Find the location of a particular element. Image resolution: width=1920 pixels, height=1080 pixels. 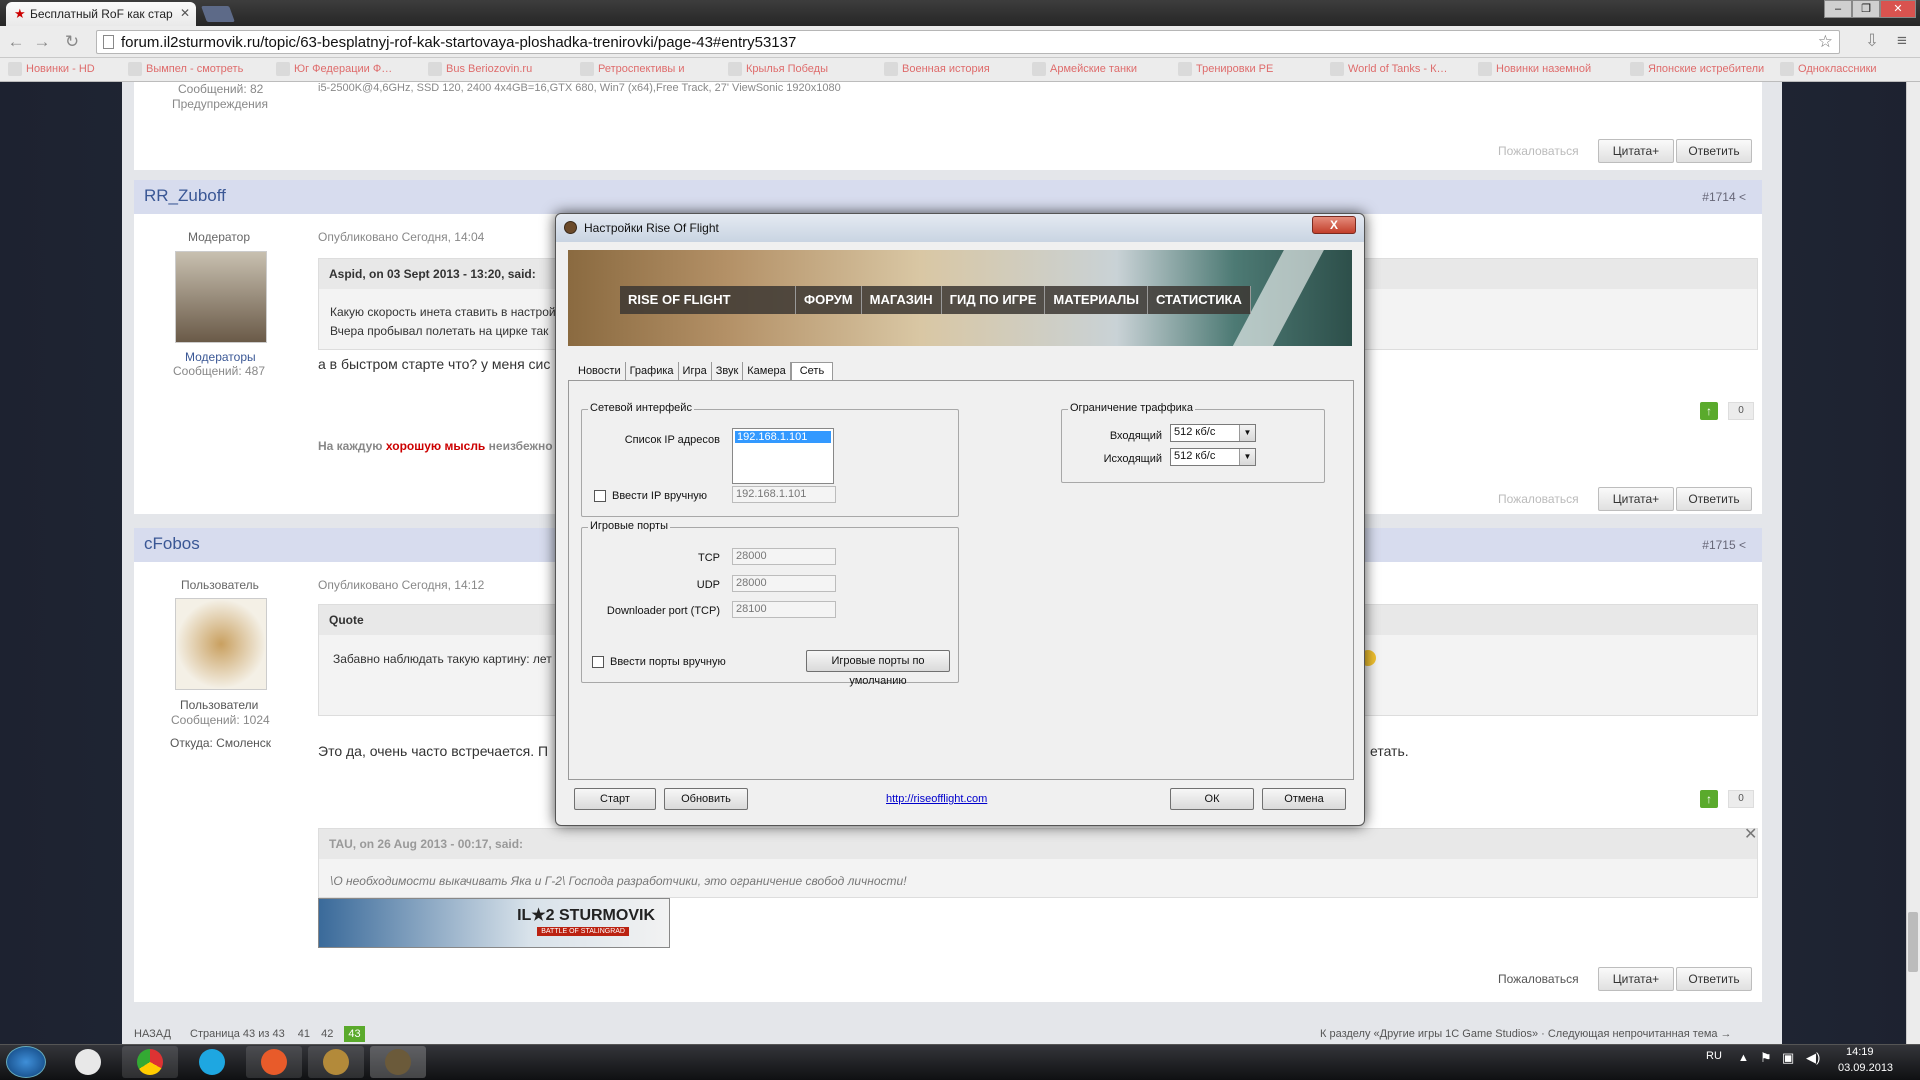

signature-banner: IL★2 STURMOVIK BATTLE OF STALINGRAD is located at coordinates (494, 923).